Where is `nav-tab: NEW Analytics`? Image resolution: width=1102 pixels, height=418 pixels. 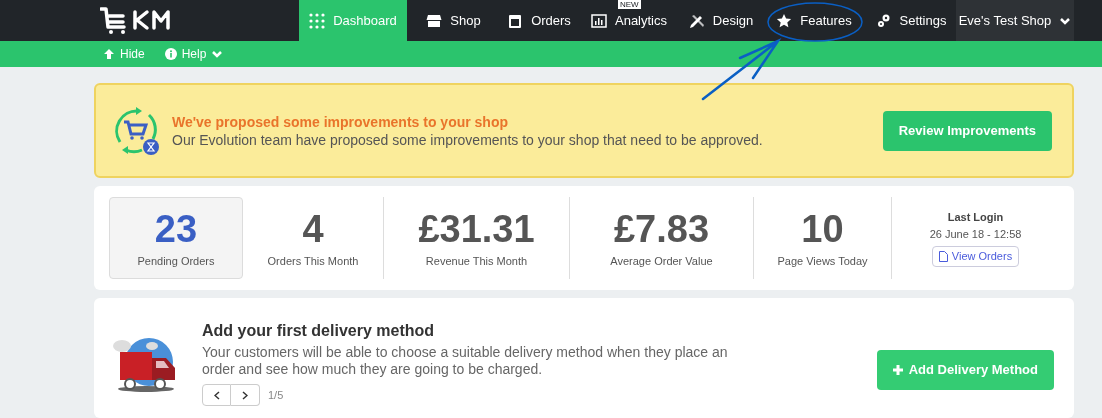
nav-tab: NEW Analytics is located at coordinates (629, 20).